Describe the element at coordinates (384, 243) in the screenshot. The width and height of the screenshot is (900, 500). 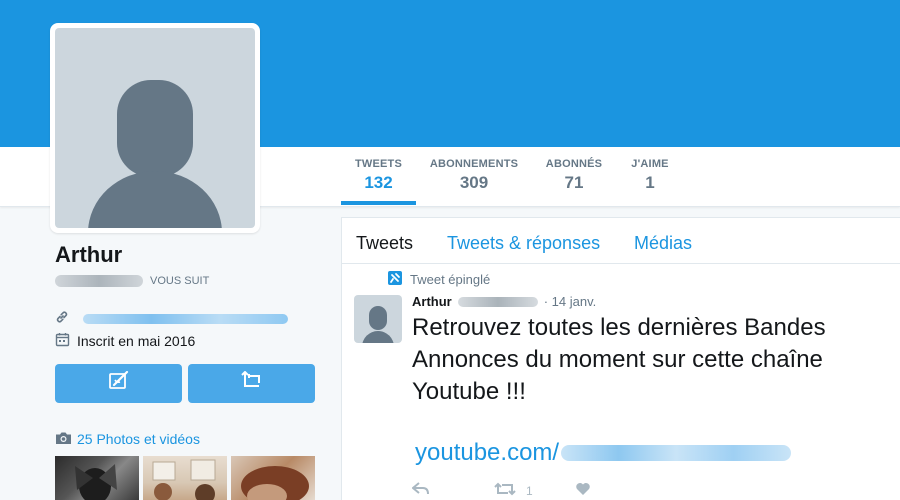
I see `tab-tweets: Tweets` at that location.